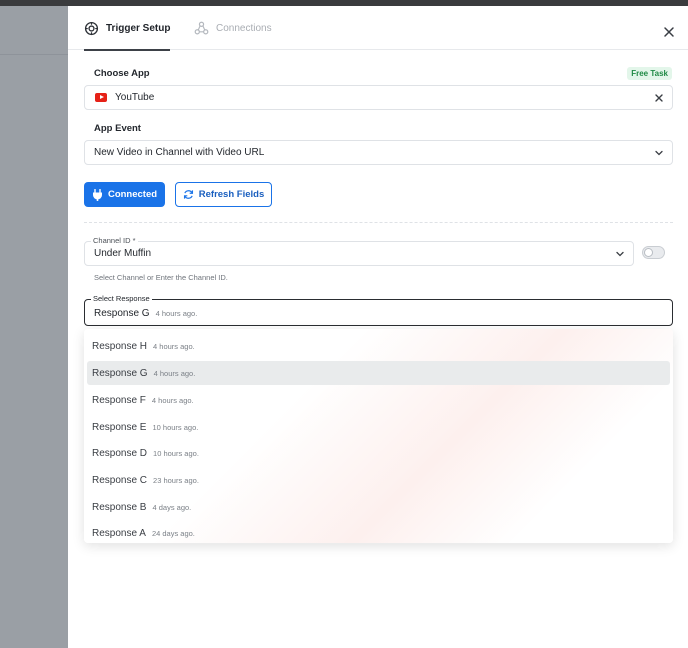 The width and height of the screenshot is (688, 648). I want to click on refresh-icon, so click(188, 194).